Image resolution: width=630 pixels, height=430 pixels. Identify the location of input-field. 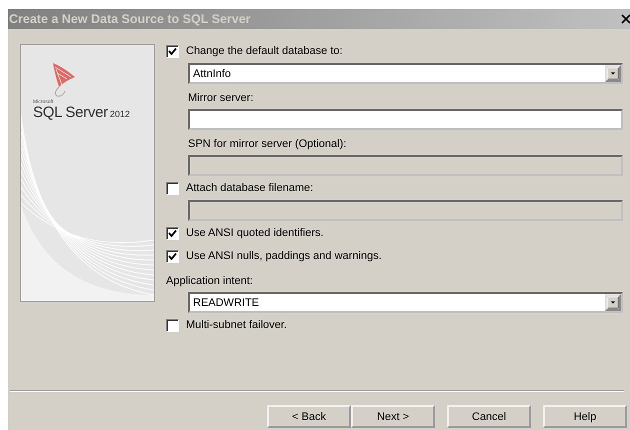
(405, 119).